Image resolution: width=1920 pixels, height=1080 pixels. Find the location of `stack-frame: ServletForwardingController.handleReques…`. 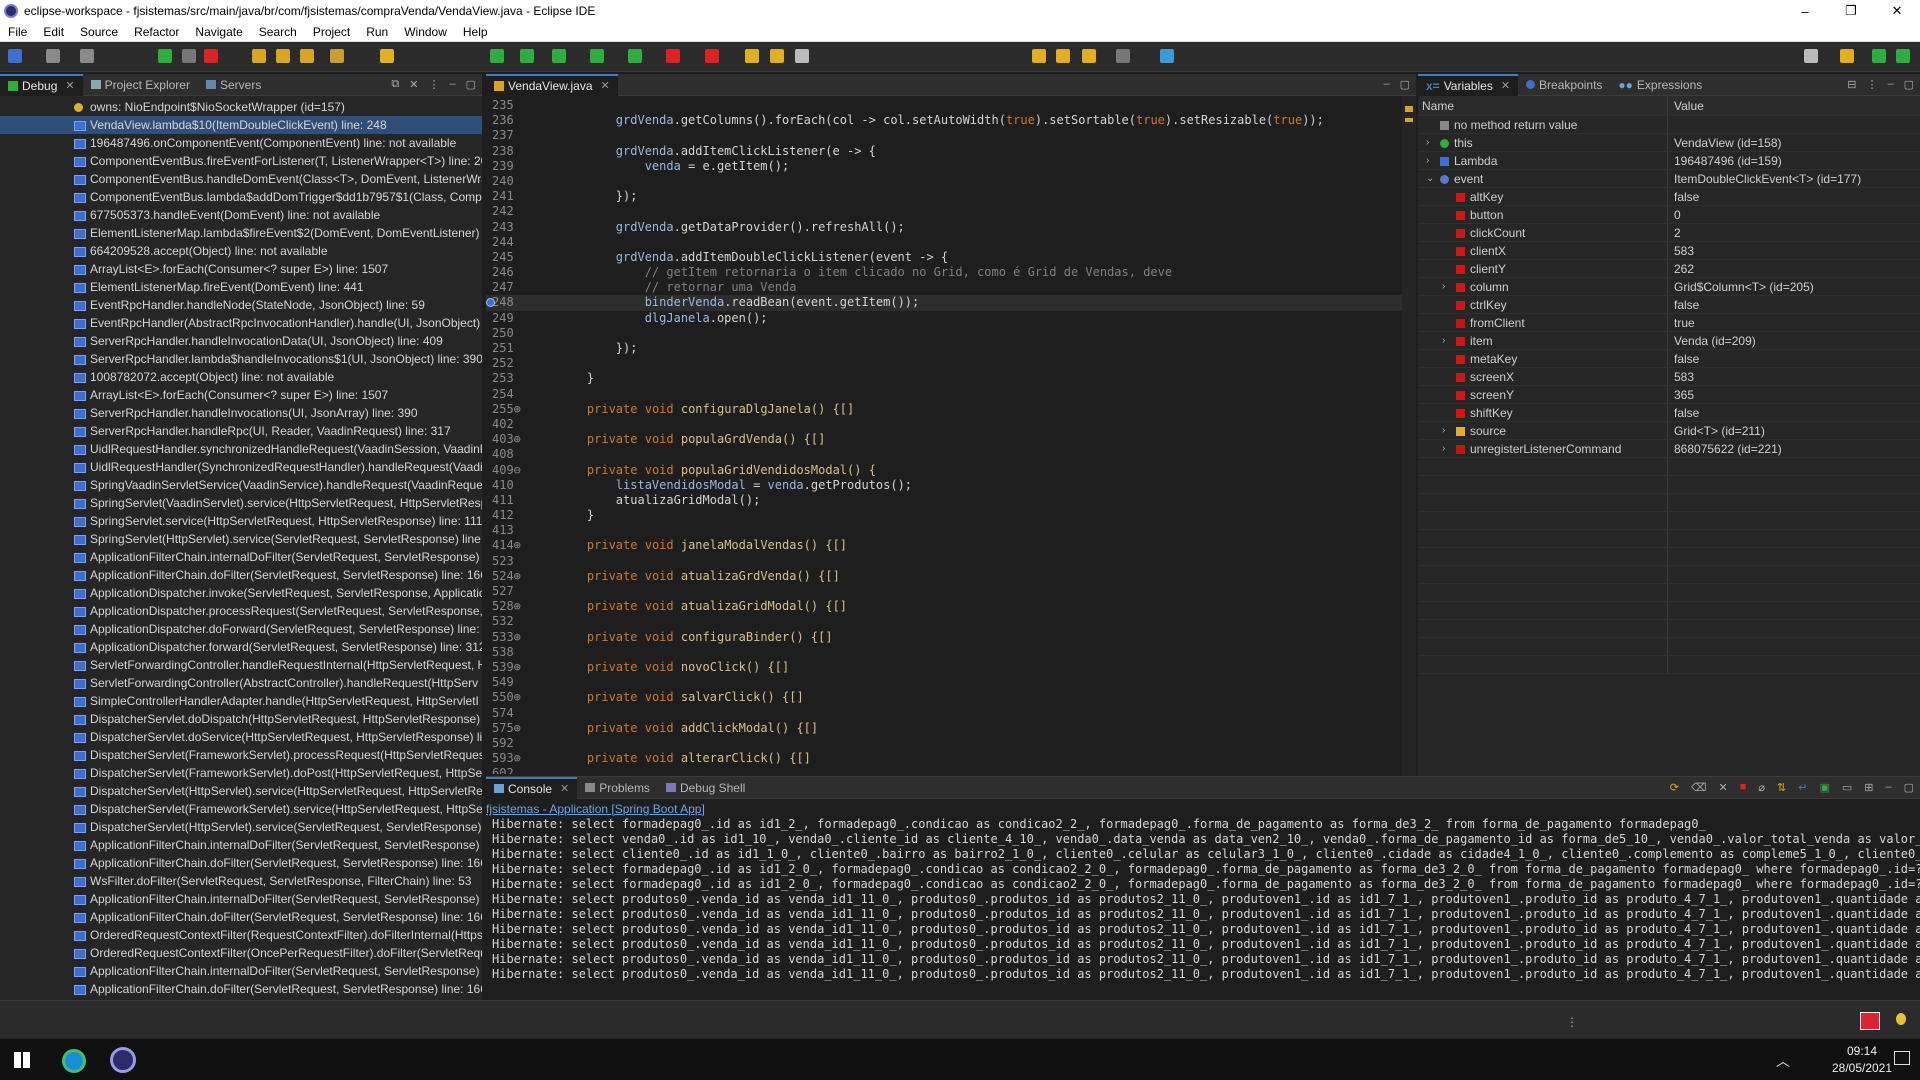

stack-frame: ServletForwardingController.handleReques… is located at coordinates (241, 665).